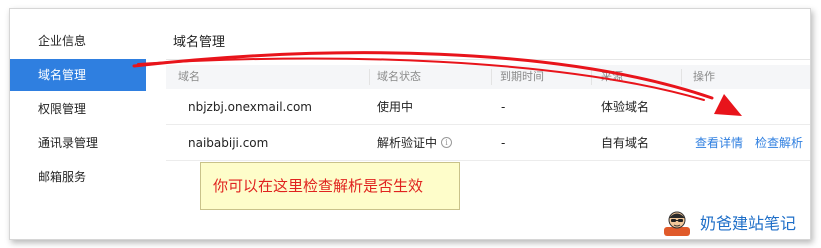 This screenshot has width=821, height=248. Describe the element at coordinates (677, 223) in the screenshot. I see `mascot-logo-icon` at that location.